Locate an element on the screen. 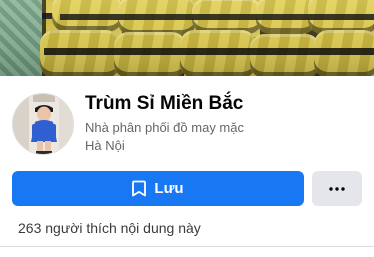 This screenshot has height=257, width=374. more-options-button is located at coordinates (337, 188).